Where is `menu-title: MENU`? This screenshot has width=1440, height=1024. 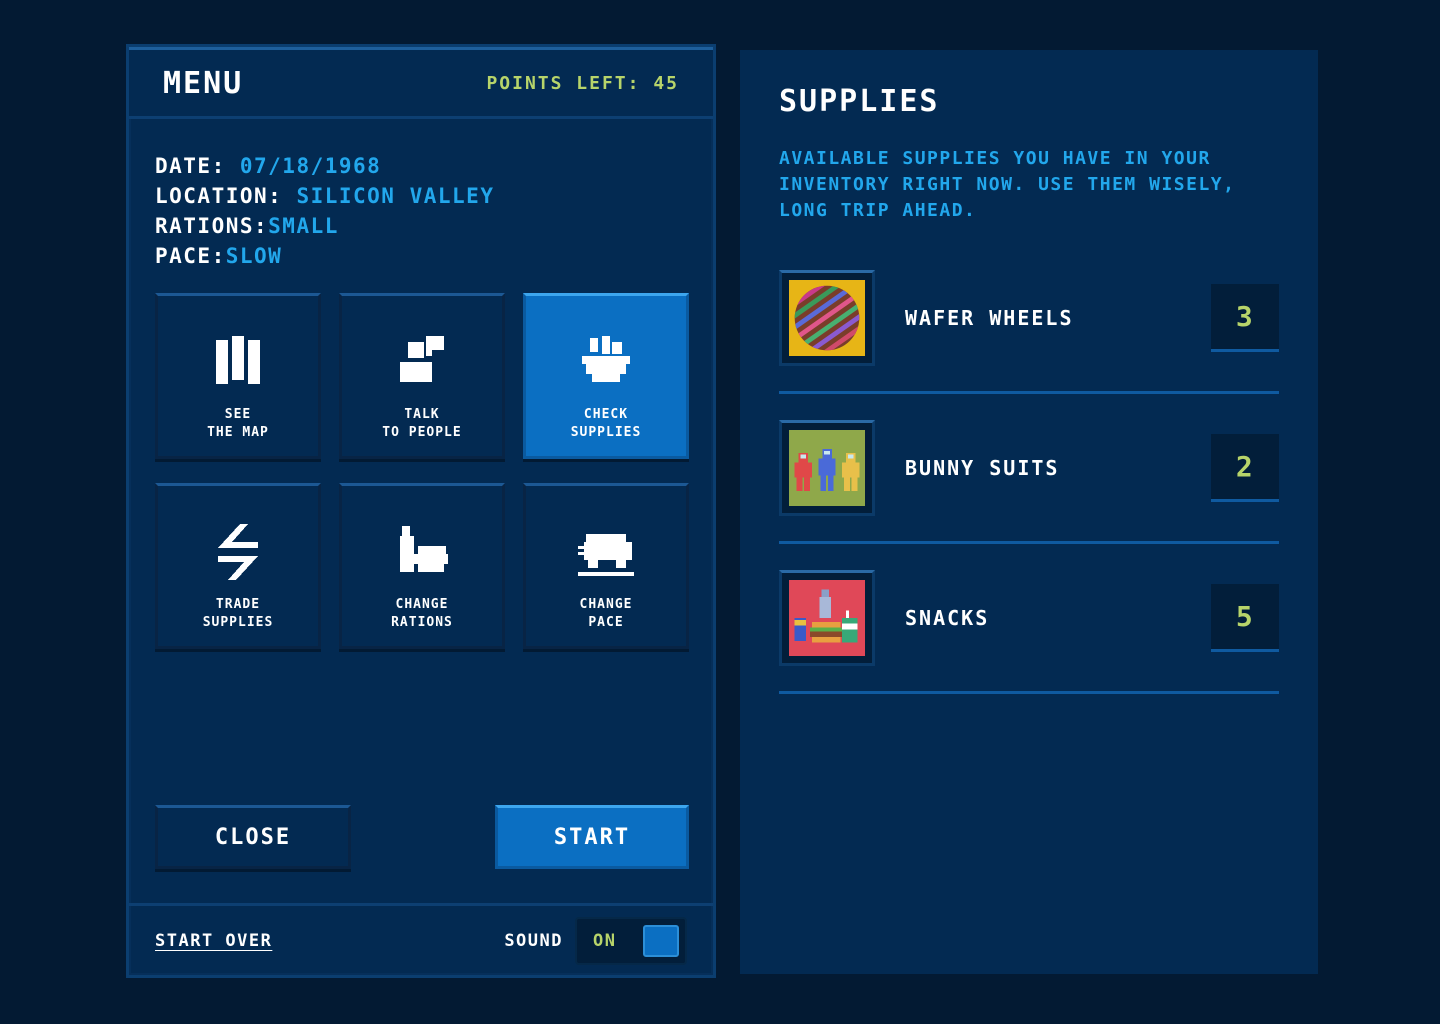
menu-title: MENU is located at coordinates (203, 83).